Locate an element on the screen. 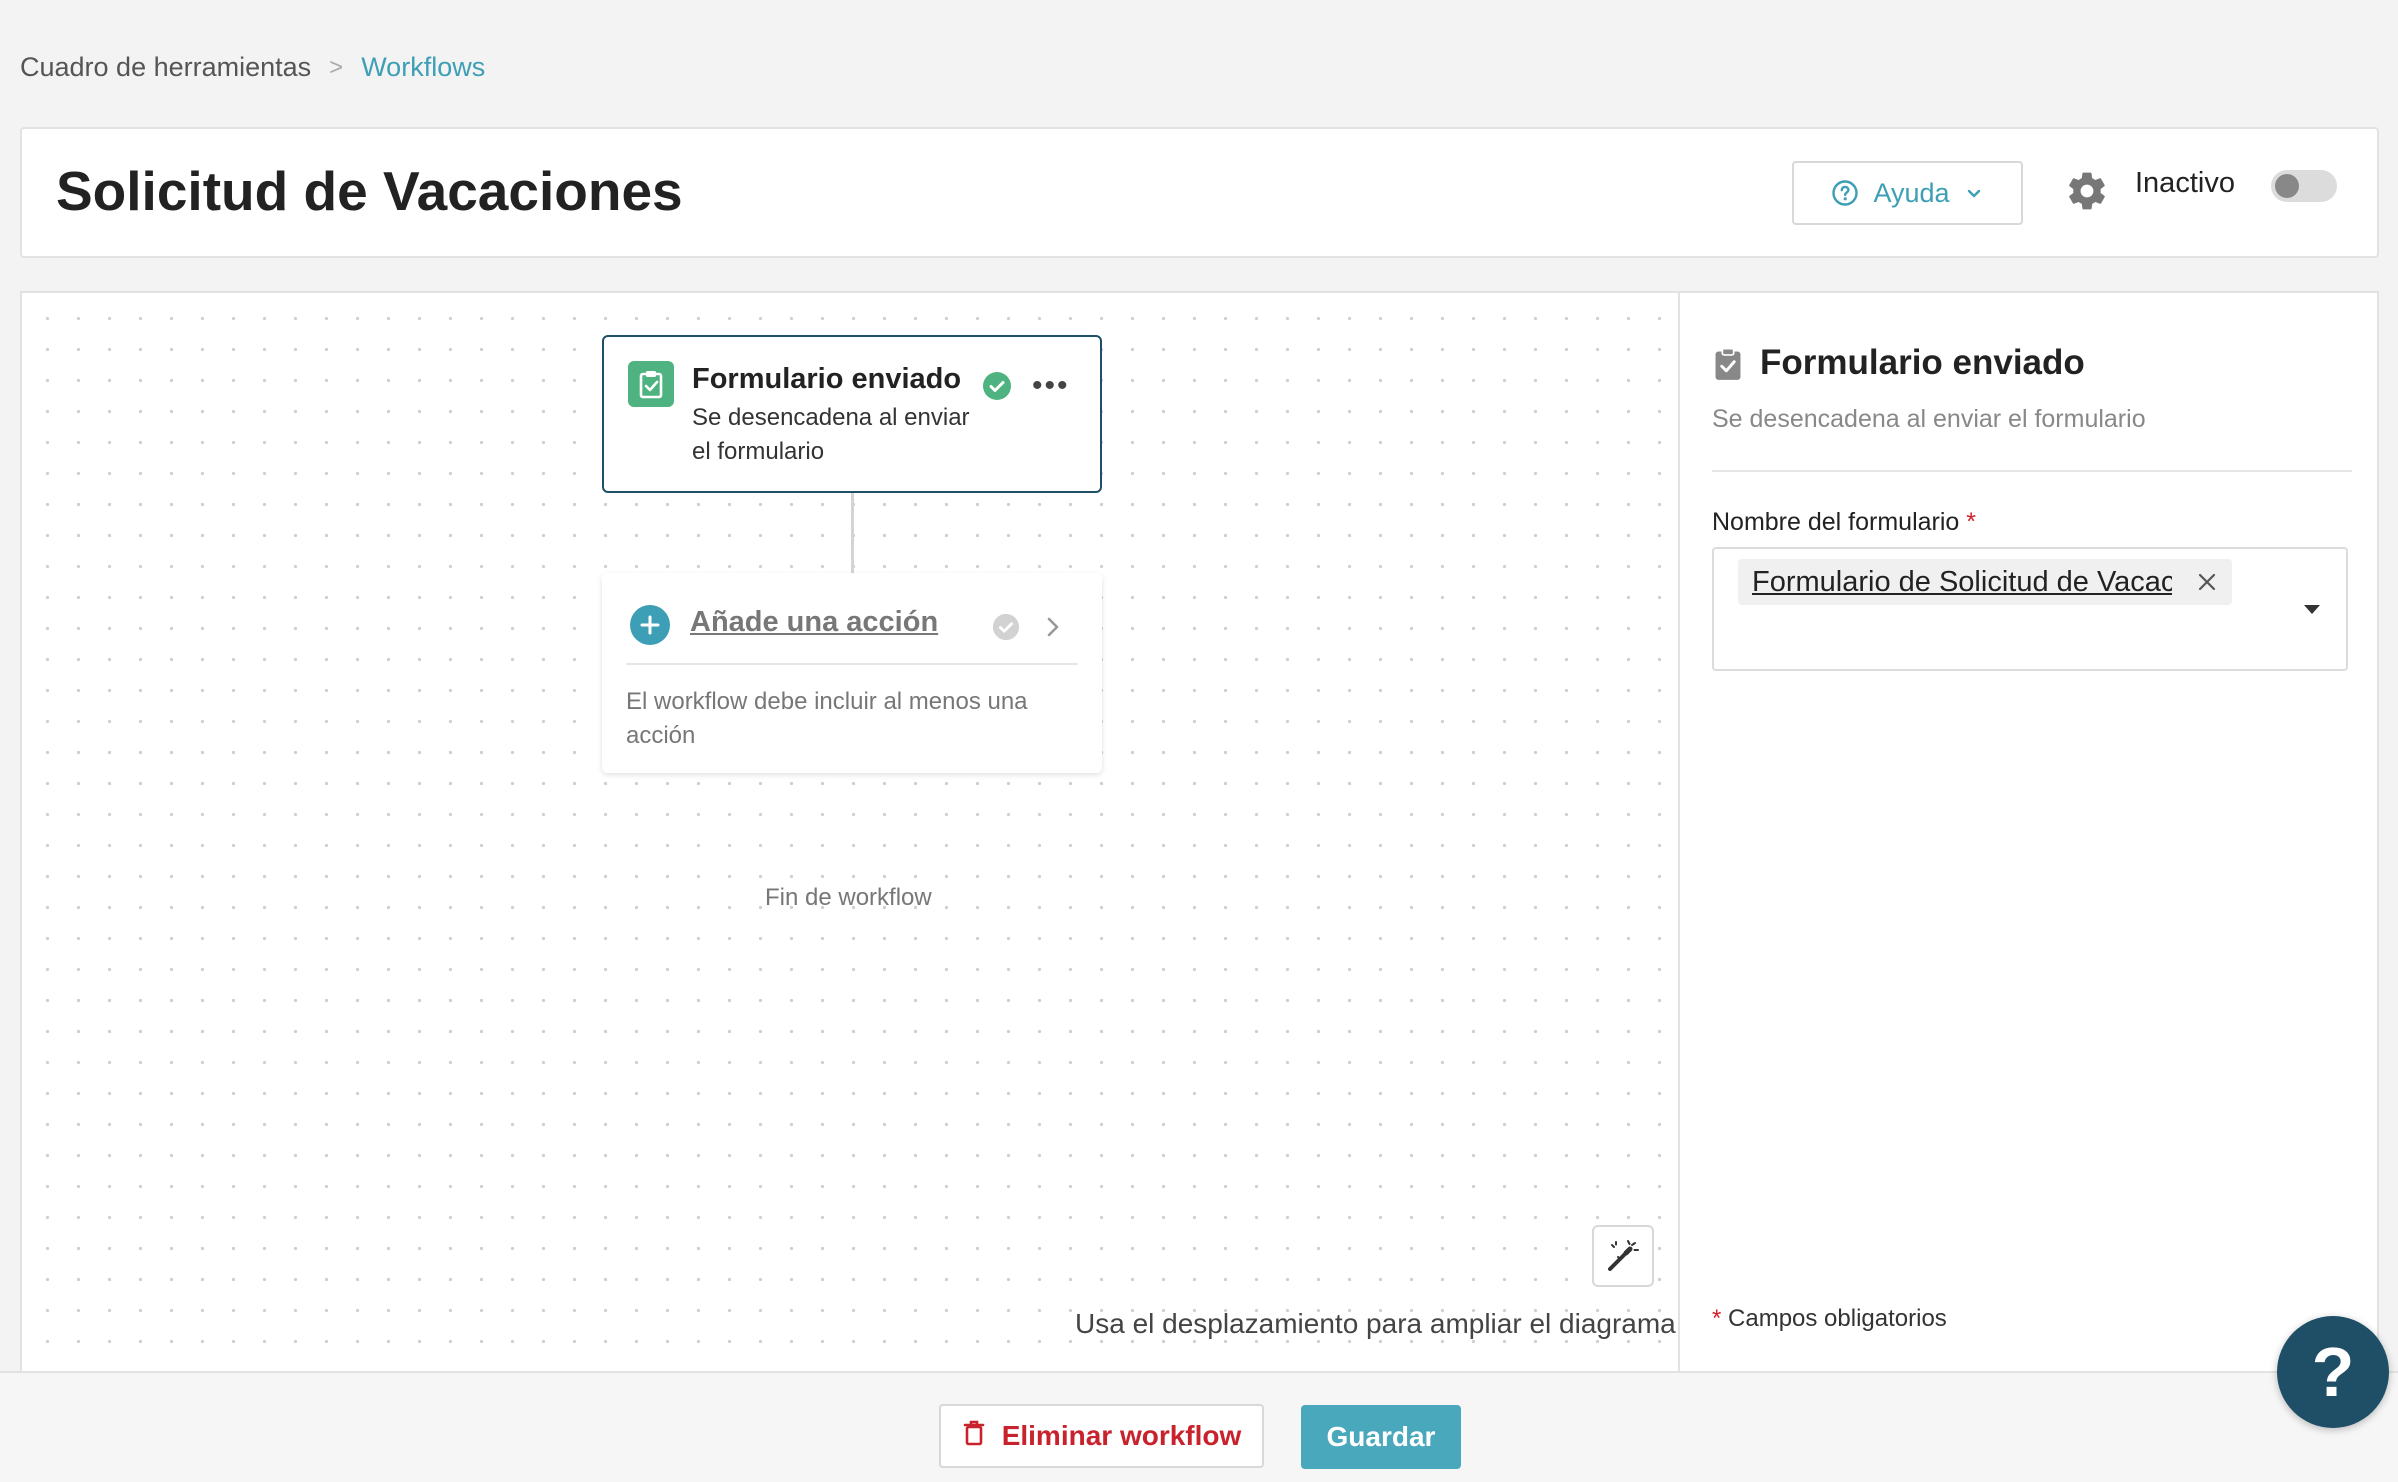 The height and width of the screenshot is (1482, 2398). breadcrumb-item-toolbox: Cuadro de herramientas is located at coordinates (165, 67).